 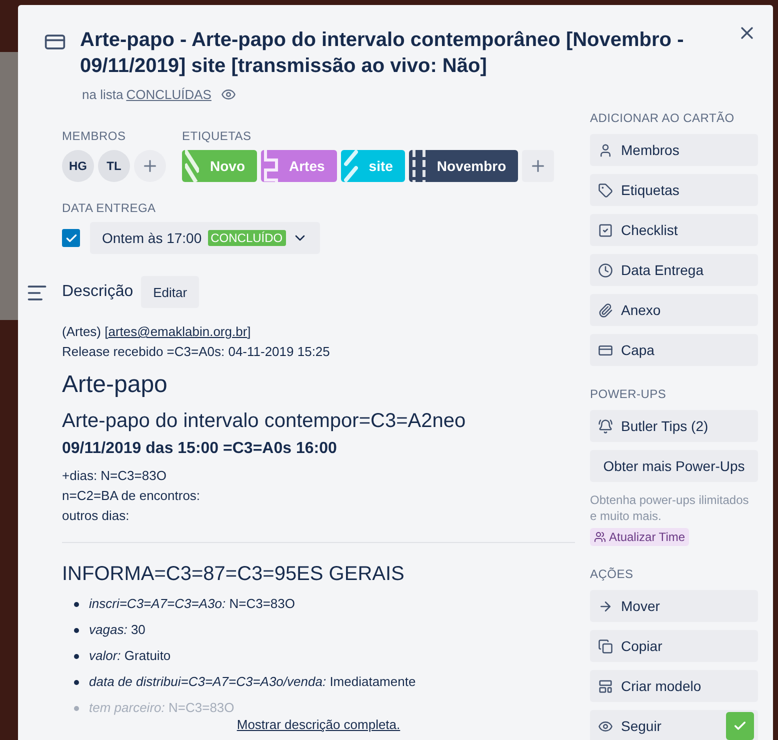 I want to click on template-icon, so click(x=605, y=686).